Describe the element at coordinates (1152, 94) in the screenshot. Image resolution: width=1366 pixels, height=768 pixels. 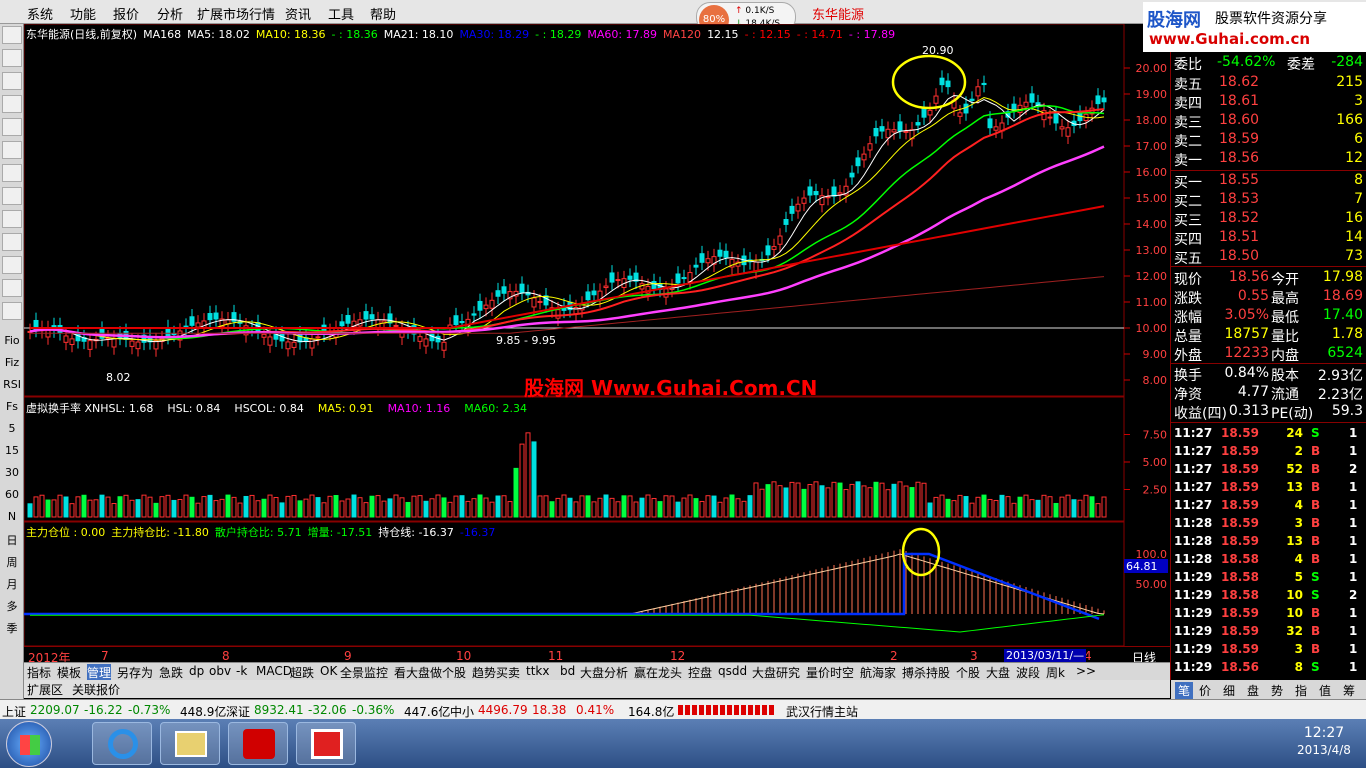
I see `price-axis-label: 19.00` at that location.